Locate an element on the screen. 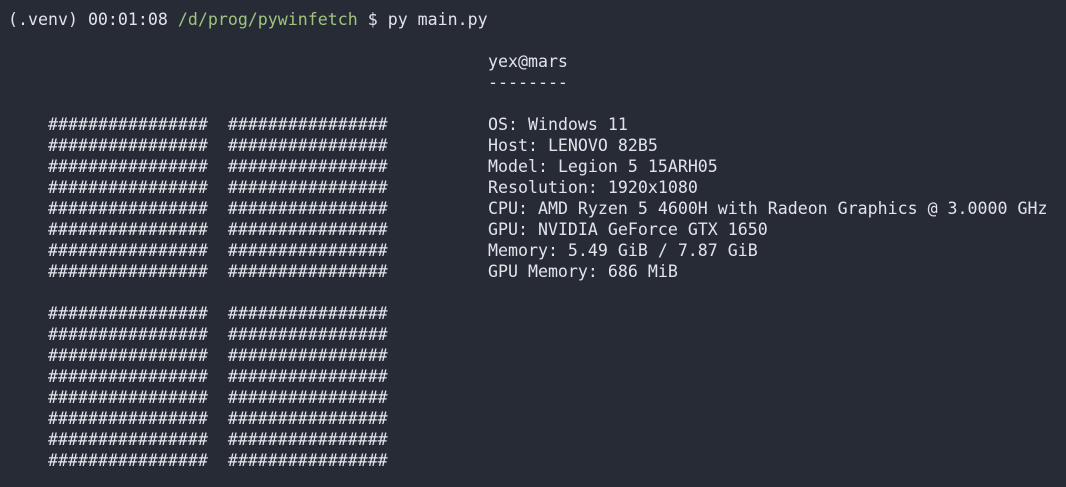 This screenshot has width=1066, height=487. info-field-value: Windows 11 is located at coordinates (572, 124).